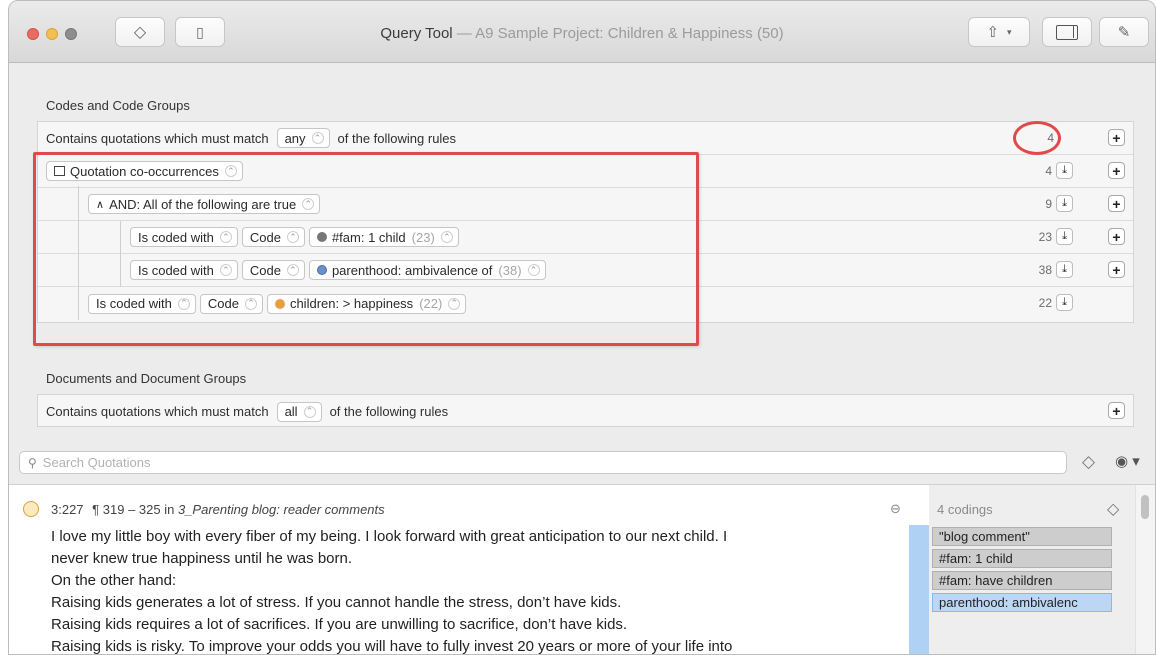 The image size is (1156, 655). What do you see at coordinates (1127, 461) in the screenshot?
I see `eye-icon: ◉ ▾` at bounding box center [1127, 461].